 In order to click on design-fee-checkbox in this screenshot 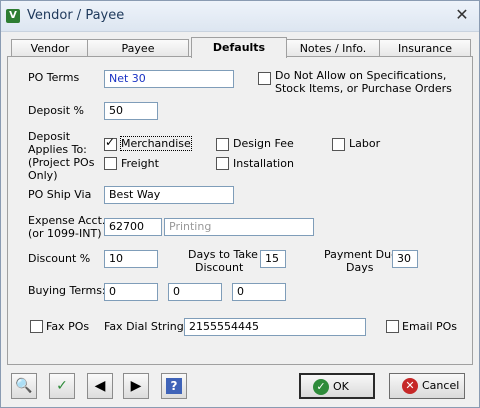, I will do `click(222, 144)`.